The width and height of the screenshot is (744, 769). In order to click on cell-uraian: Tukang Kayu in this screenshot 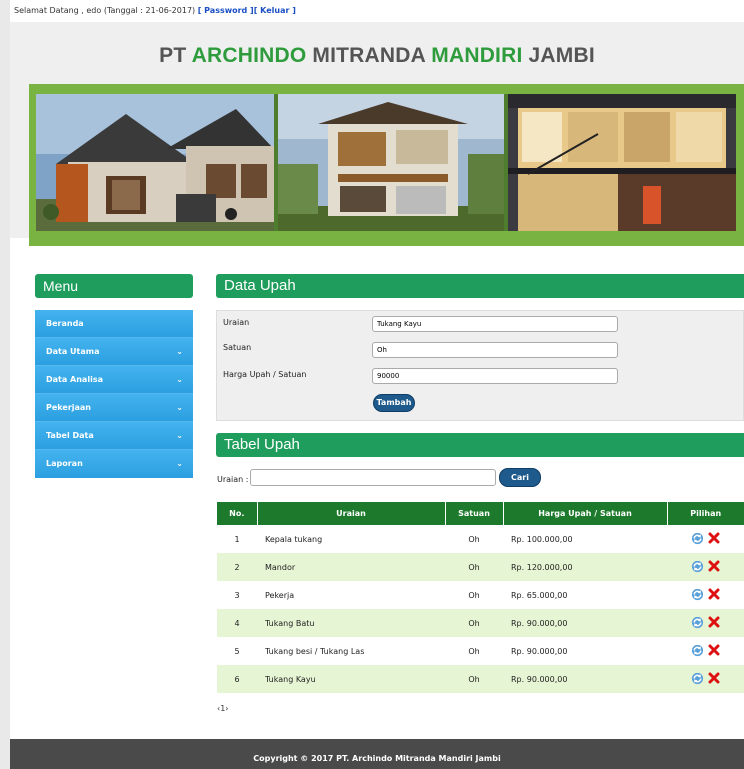, I will do `click(351, 679)`.